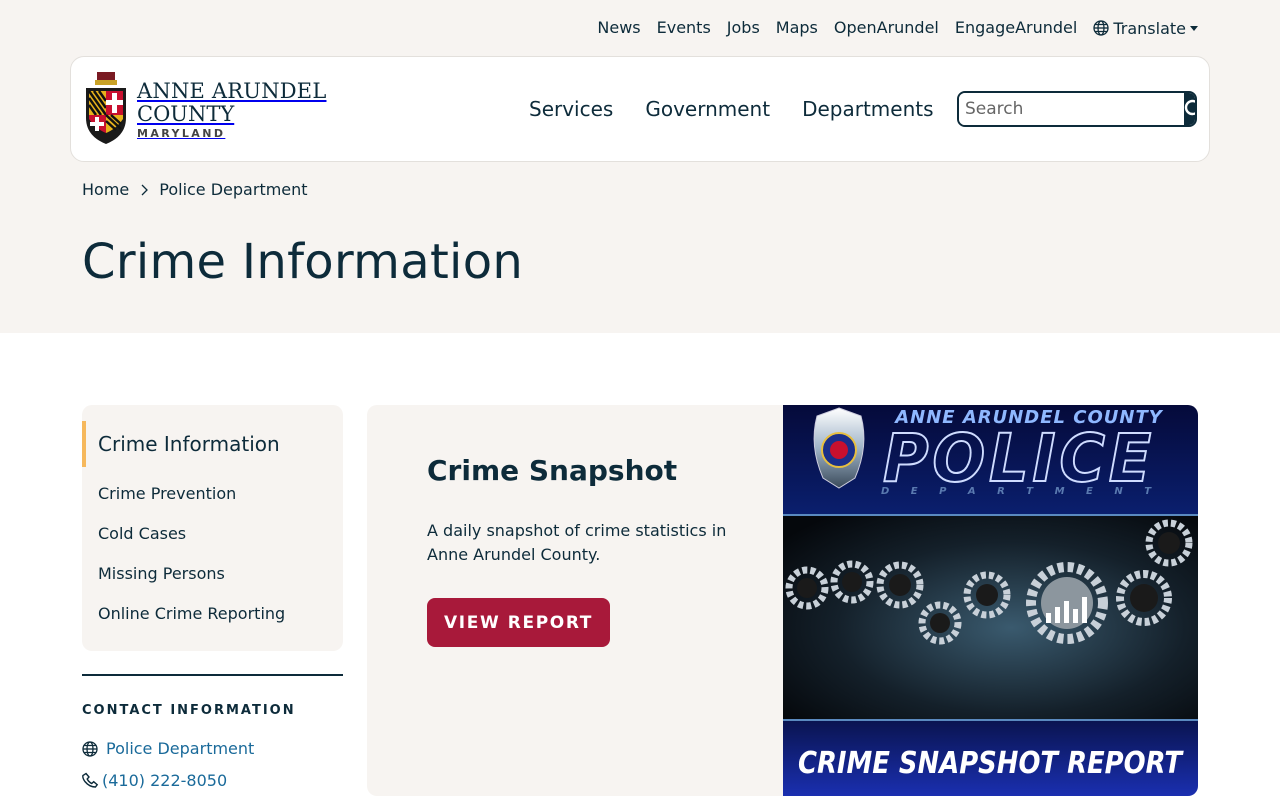  Describe the element at coordinates (233, 189) in the screenshot. I see `breadcrumb-police-department: Police Department` at that location.